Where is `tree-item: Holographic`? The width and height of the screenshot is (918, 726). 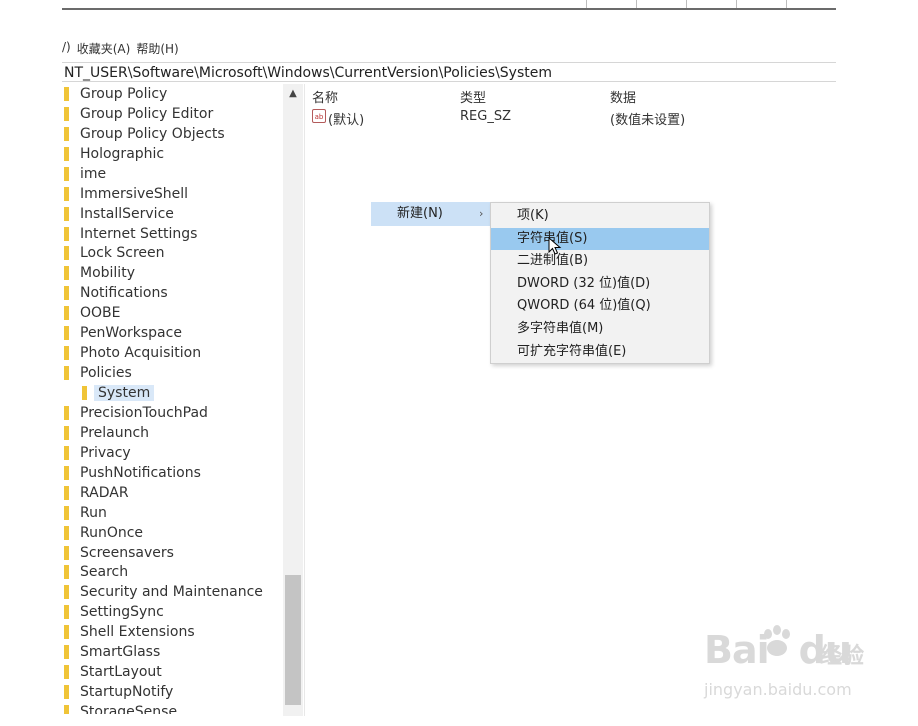 tree-item: Holographic is located at coordinates (173, 154).